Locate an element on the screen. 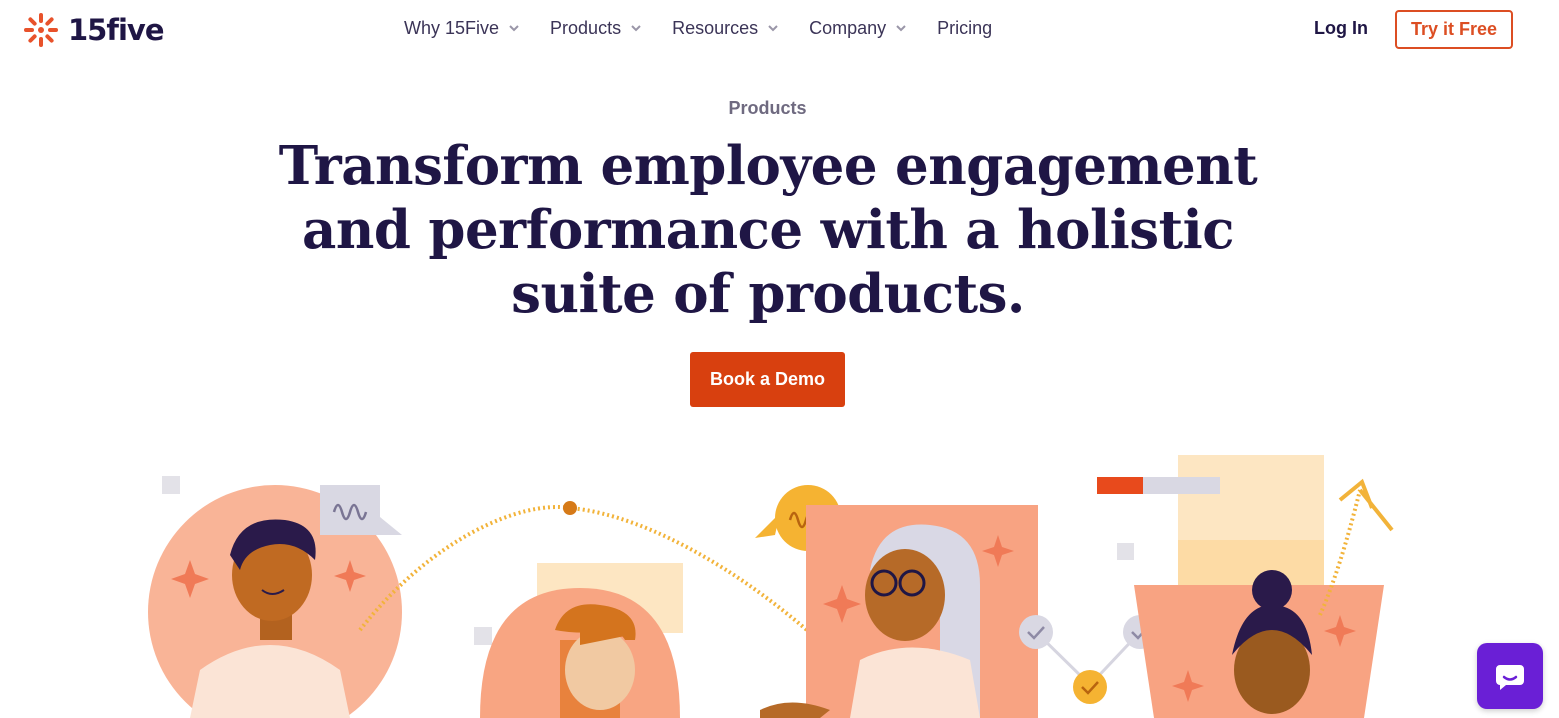 This screenshot has height=718, width=1559. nav-item-label: Pricing is located at coordinates (965, 27).